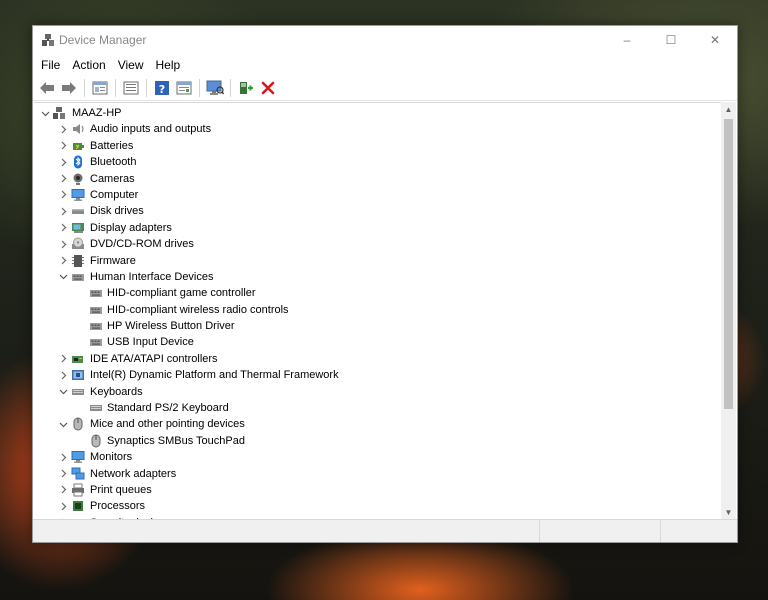 Image resolution: width=768 pixels, height=600 pixels. What do you see at coordinates (59, 113) in the screenshot?
I see `computer-root-icon` at bounding box center [59, 113].